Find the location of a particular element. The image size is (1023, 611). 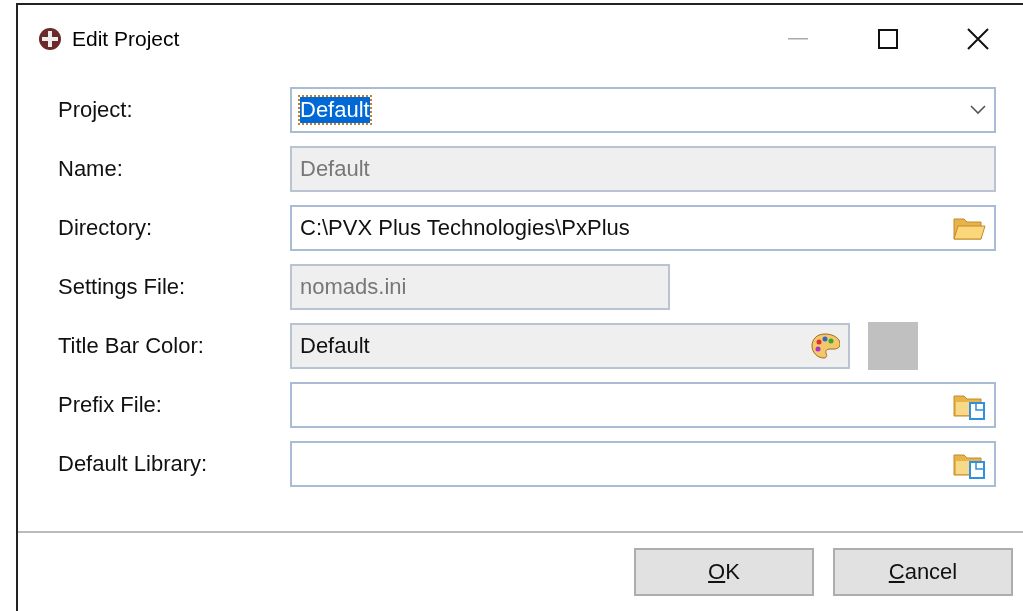

color-swatch is located at coordinates (893, 346).